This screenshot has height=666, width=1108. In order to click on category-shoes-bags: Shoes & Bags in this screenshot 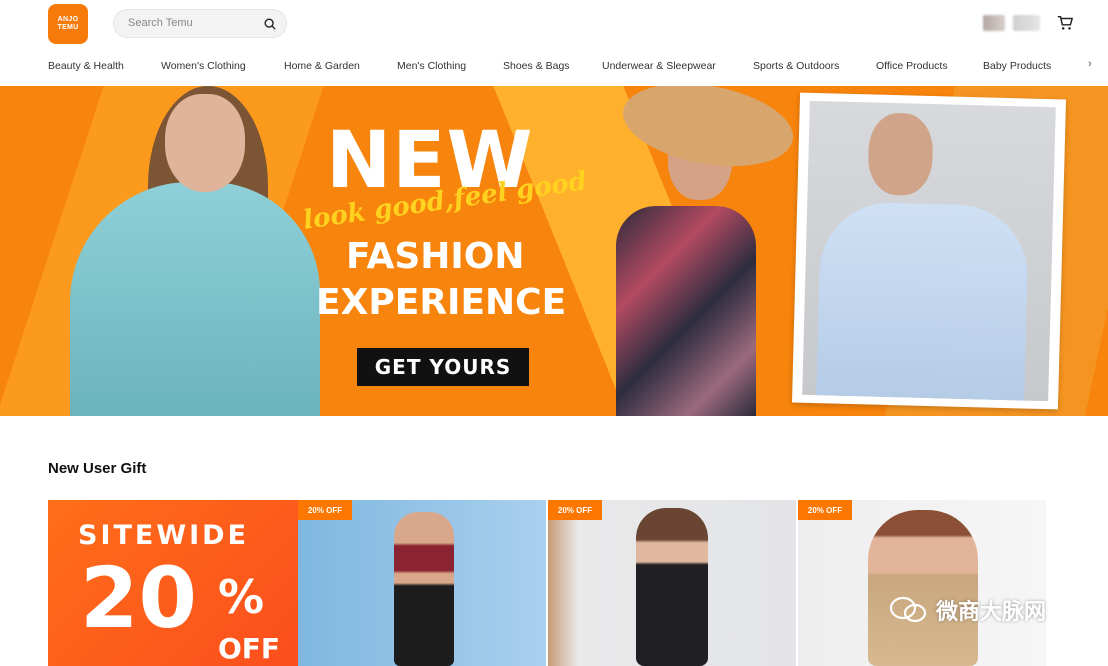, I will do `click(536, 66)`.